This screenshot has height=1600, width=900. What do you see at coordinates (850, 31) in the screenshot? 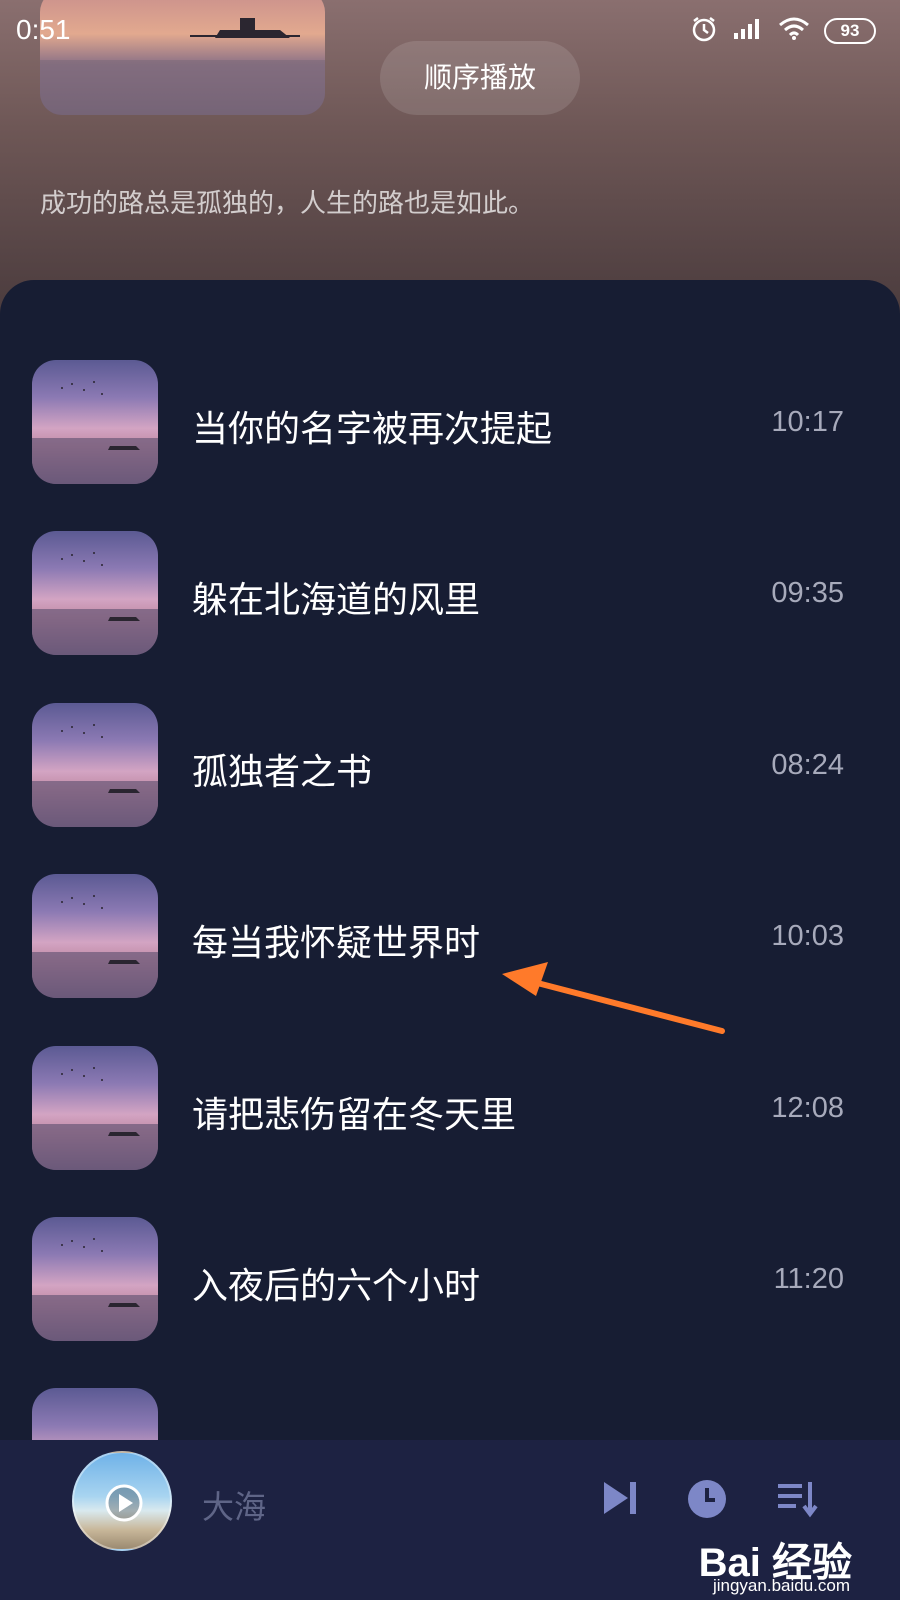
I see `battery-icon: 93` at bounding box center [850, 31].